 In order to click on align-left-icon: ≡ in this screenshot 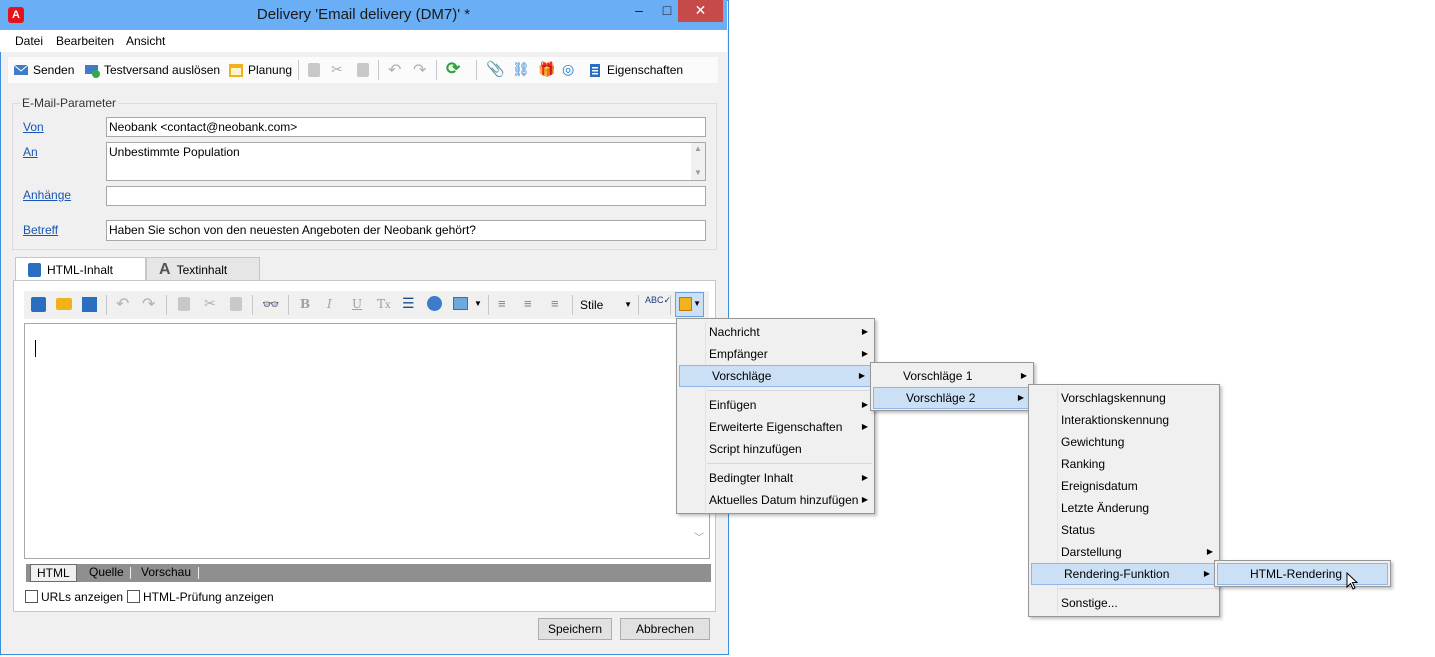, I will do `click(502, 303)`.